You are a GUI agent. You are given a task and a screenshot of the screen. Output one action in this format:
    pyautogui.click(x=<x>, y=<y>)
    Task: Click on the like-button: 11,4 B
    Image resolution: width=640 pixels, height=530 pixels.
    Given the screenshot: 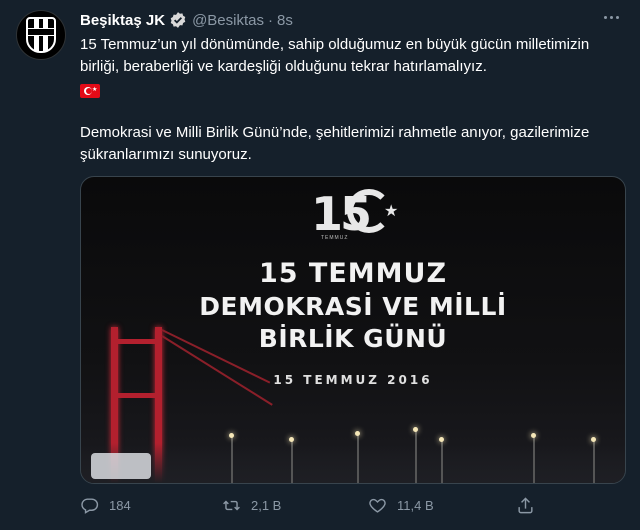 What is the action you would take?
    pyautogui.click(x=401, y=505)
    